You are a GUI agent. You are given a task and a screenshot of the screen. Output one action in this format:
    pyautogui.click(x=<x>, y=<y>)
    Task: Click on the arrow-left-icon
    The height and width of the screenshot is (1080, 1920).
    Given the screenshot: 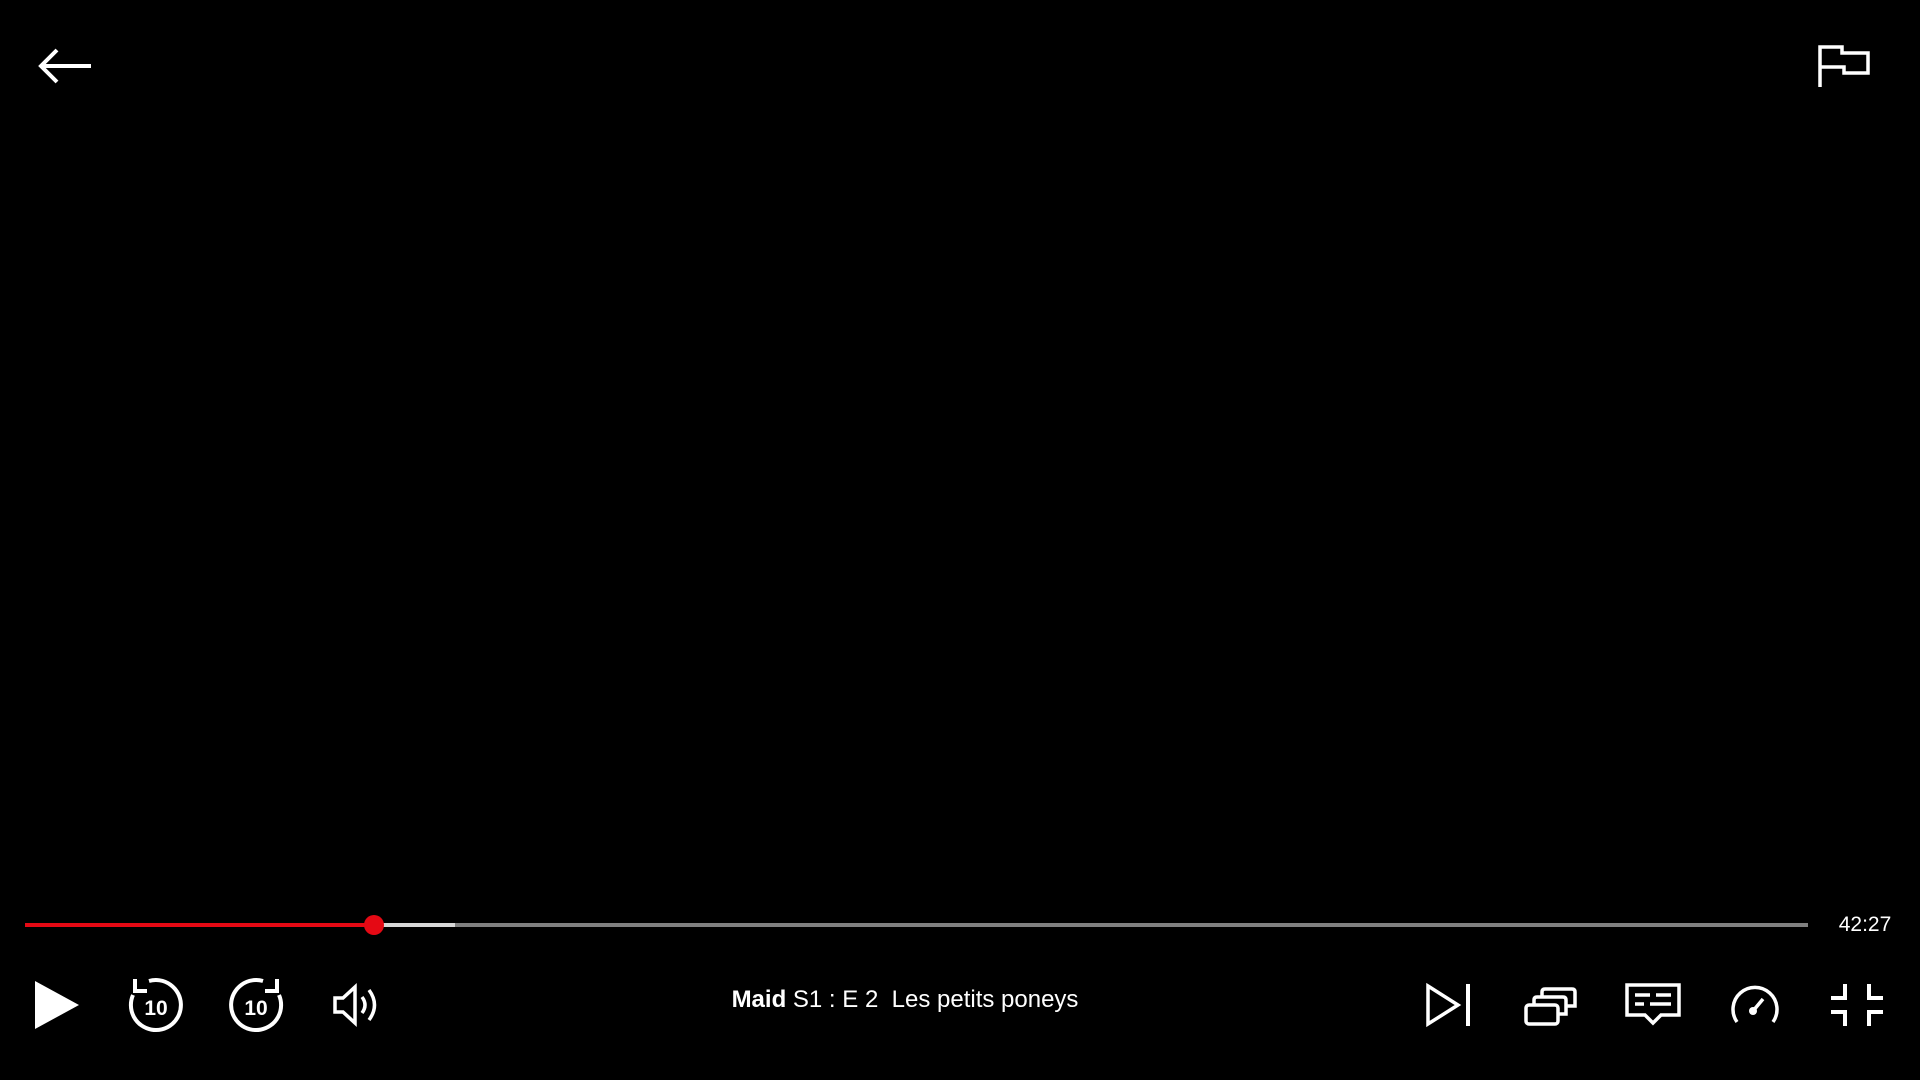 What is the action you would take?
    pyautogui.click(x=64, y=66)
    